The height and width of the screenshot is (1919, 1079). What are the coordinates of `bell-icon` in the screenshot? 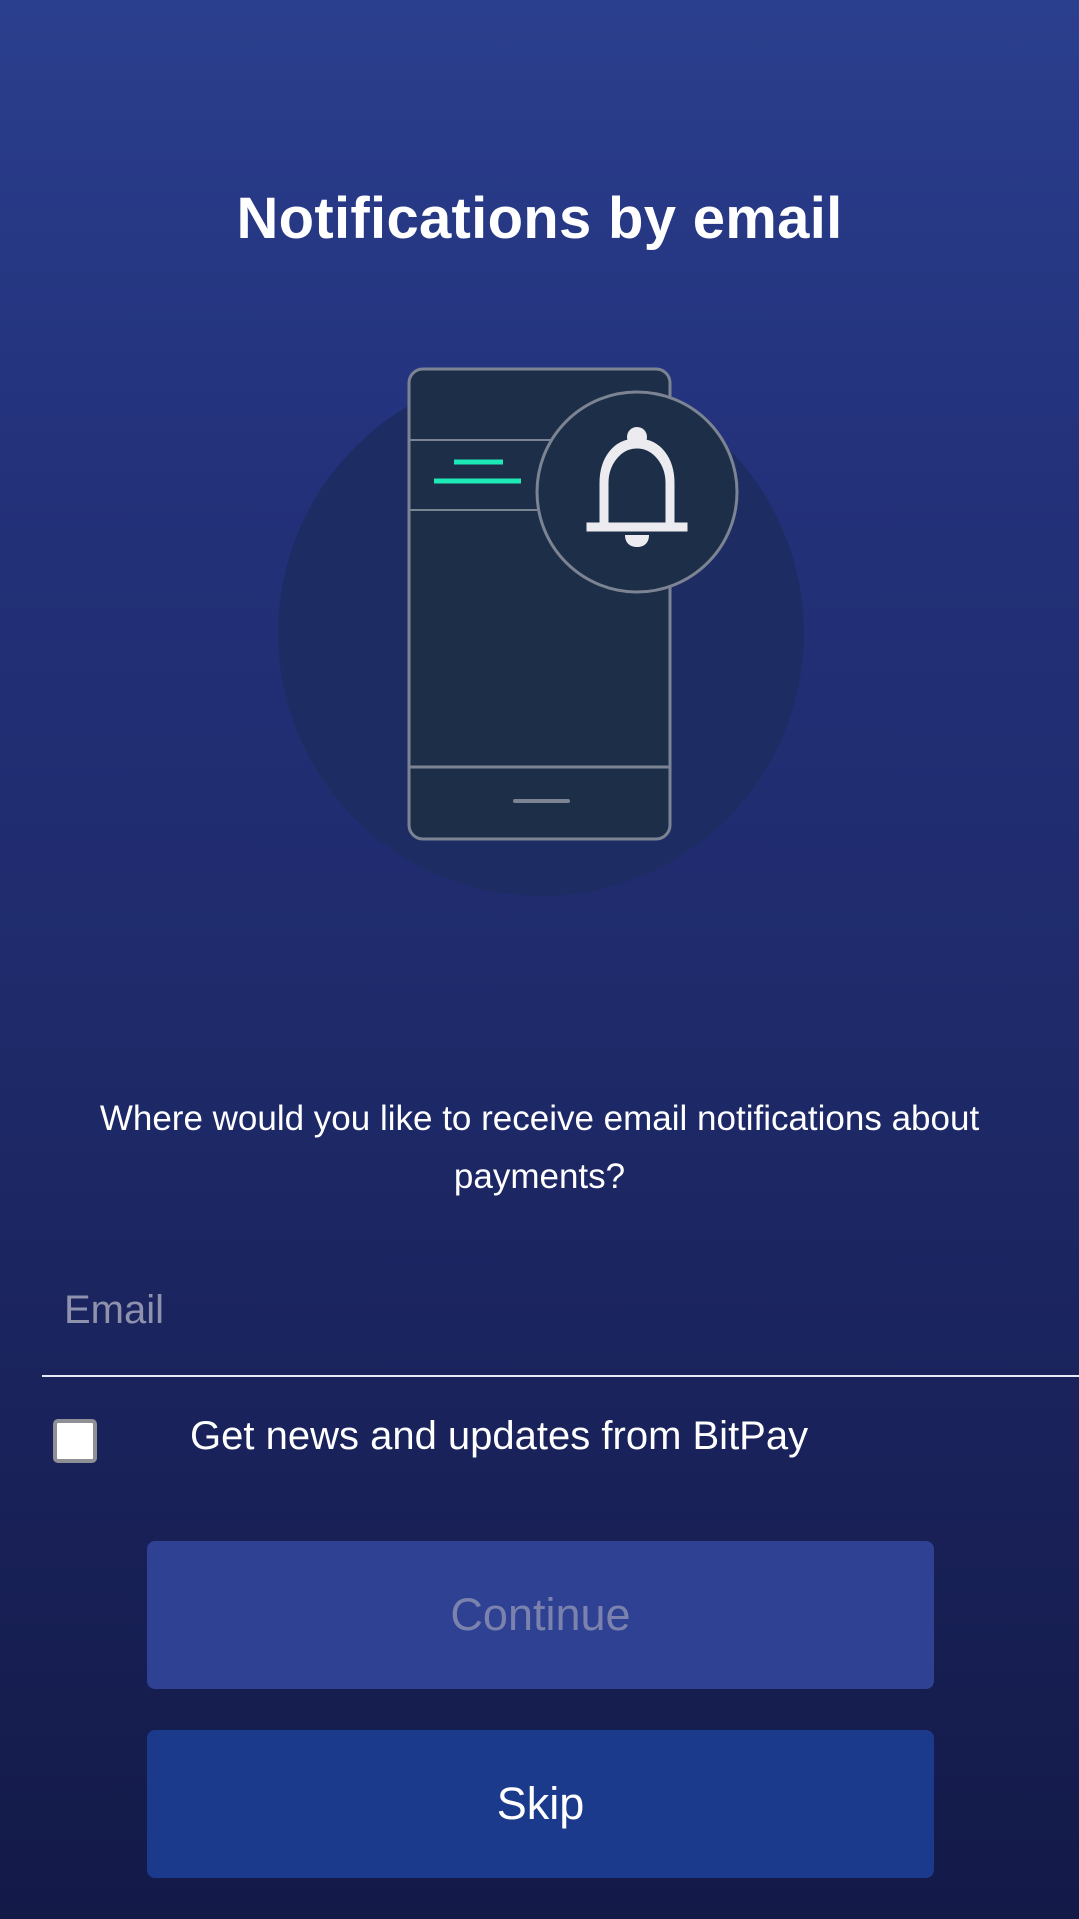 It's located at (637, 492).